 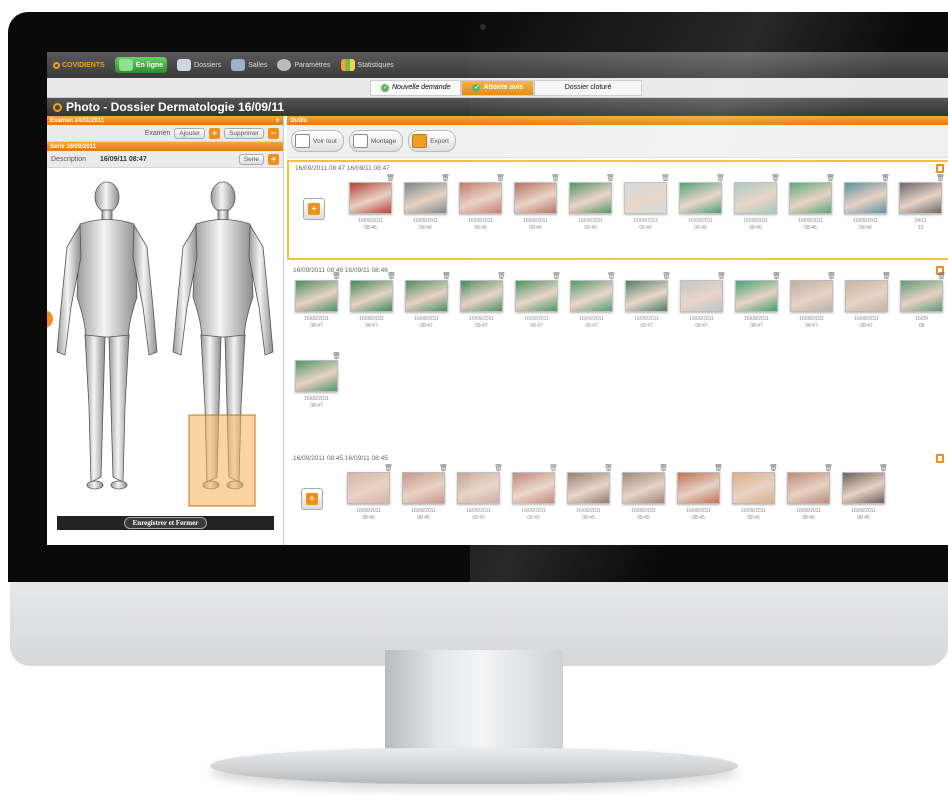 What do you see at coordinates (279, 120) in the screenshot?
I see `collapse-icon: ▾` at bounding box center [279, 120].